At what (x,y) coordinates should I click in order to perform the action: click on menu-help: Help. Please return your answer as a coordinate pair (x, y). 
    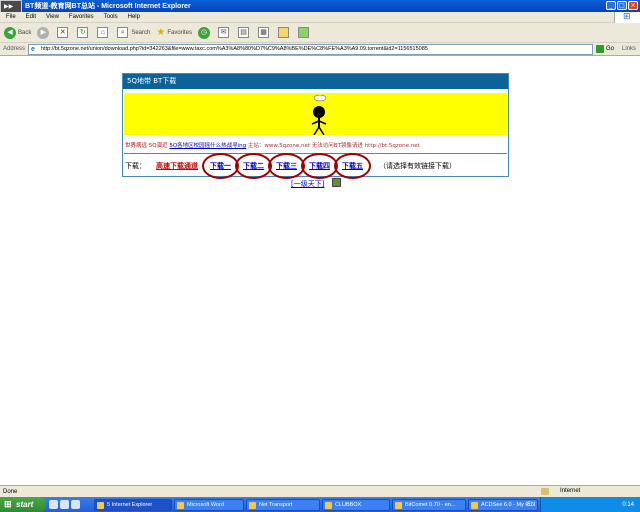
    Looking at the image, I should click on (134, 17).